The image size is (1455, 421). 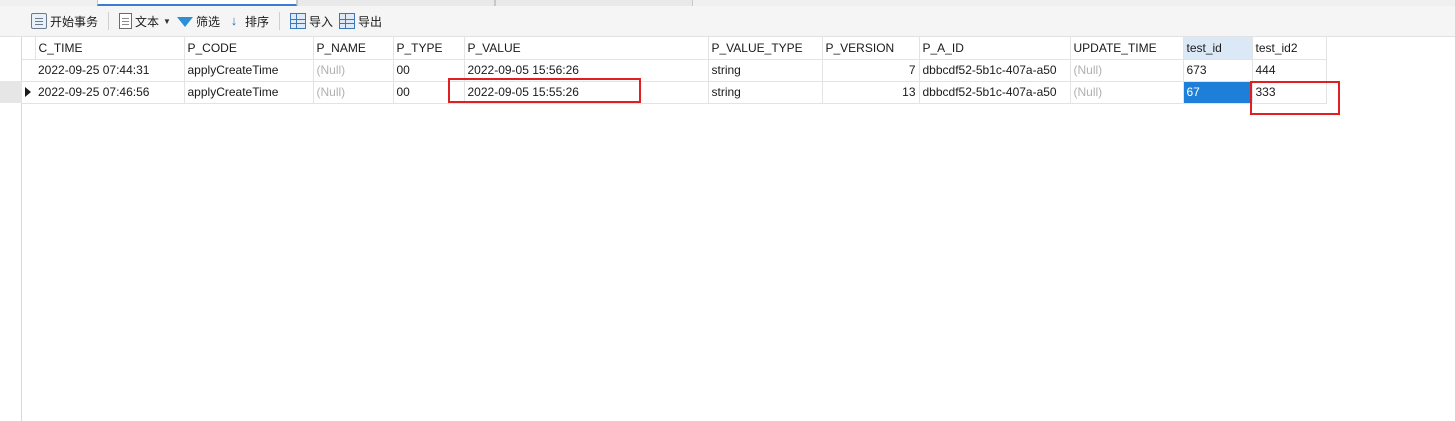 I want to click on row-marker-current, so click(x=28, y=92).